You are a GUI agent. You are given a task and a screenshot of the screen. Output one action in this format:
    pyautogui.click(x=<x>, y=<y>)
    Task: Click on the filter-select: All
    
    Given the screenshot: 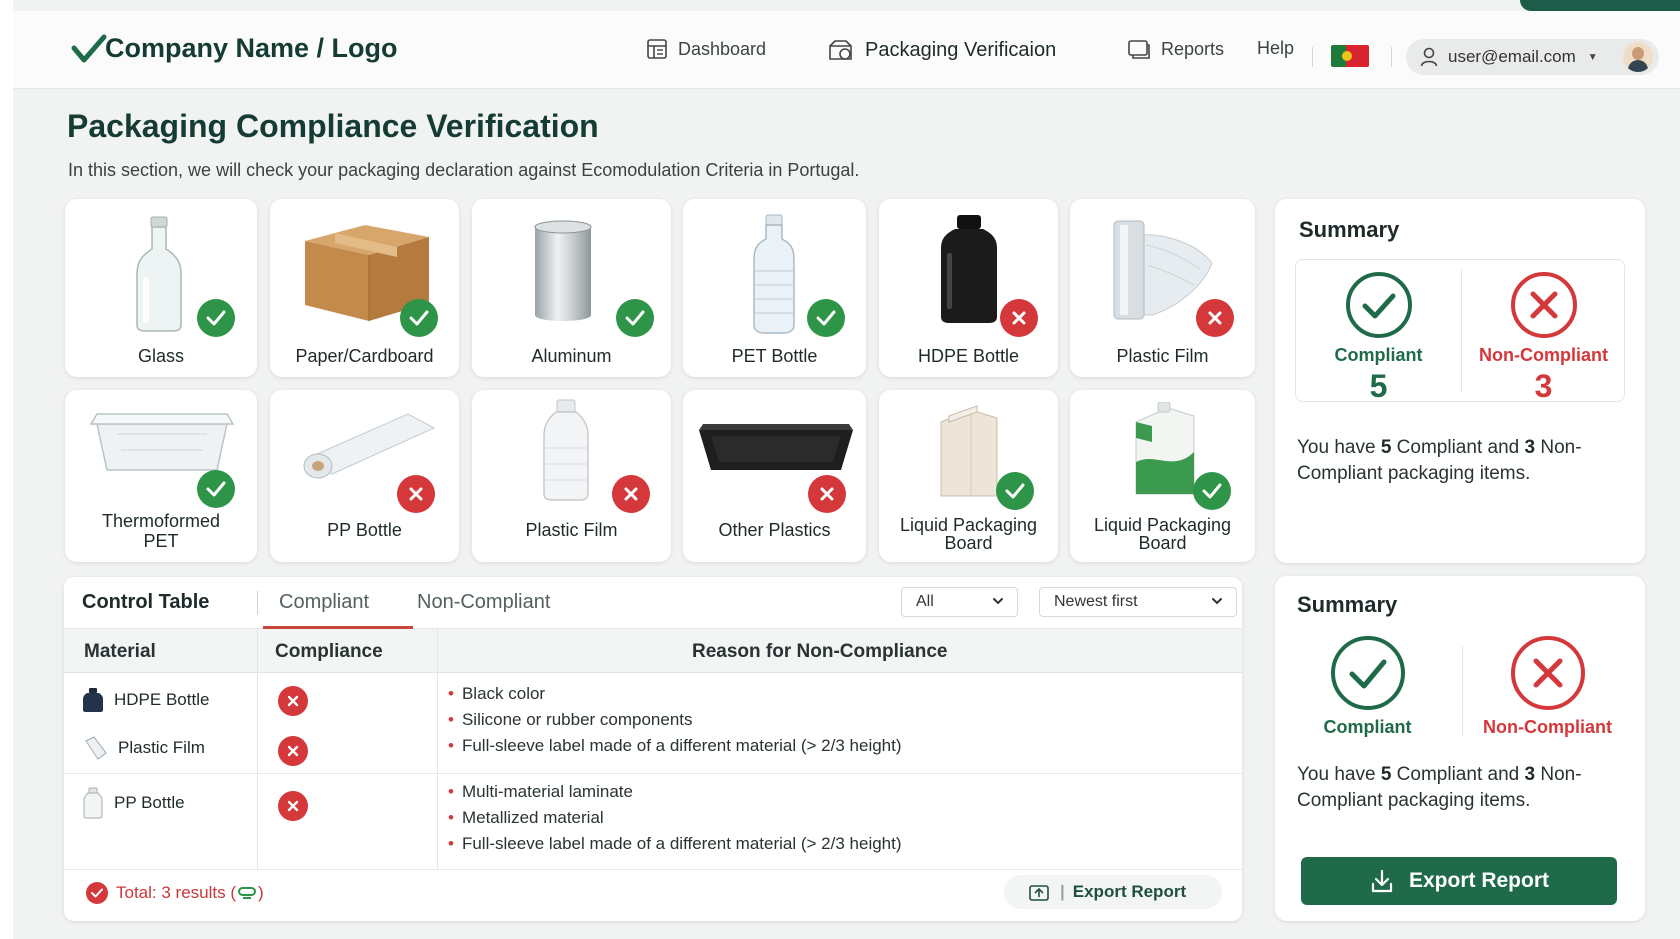 What is the action you would take?
    pyautogui.click(x=959, y=602)
    